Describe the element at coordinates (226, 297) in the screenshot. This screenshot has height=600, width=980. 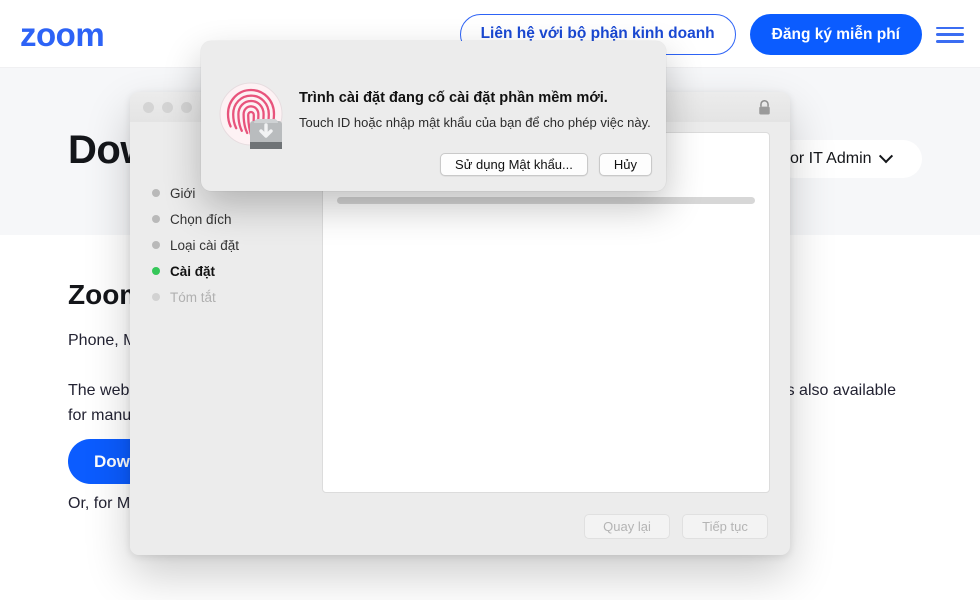
I see `installer-step-4: Tóm tắt` at that location.